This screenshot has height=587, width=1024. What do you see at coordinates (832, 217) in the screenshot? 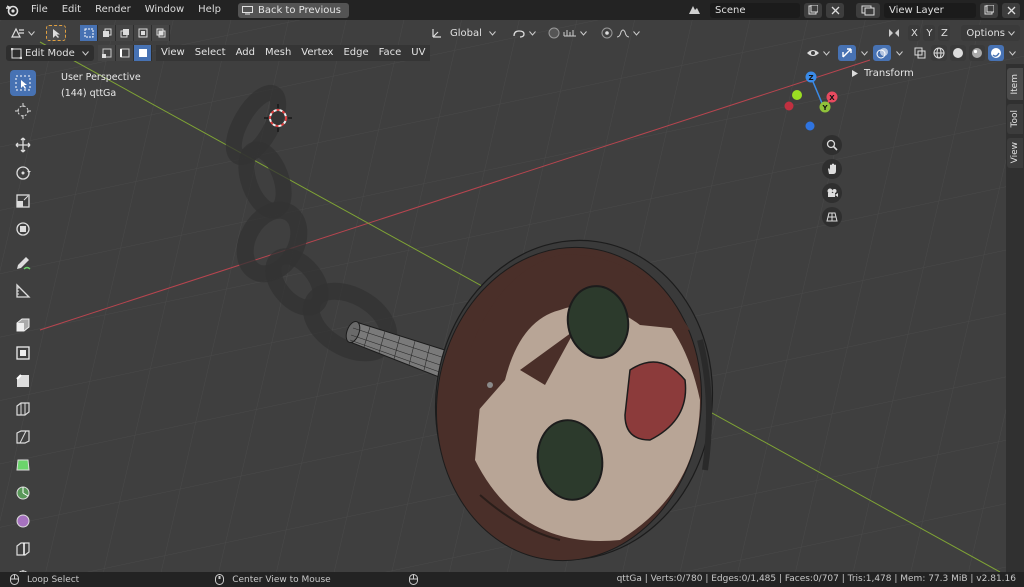
I see `perspective-toggle-button` at bounding box center [832, 217].